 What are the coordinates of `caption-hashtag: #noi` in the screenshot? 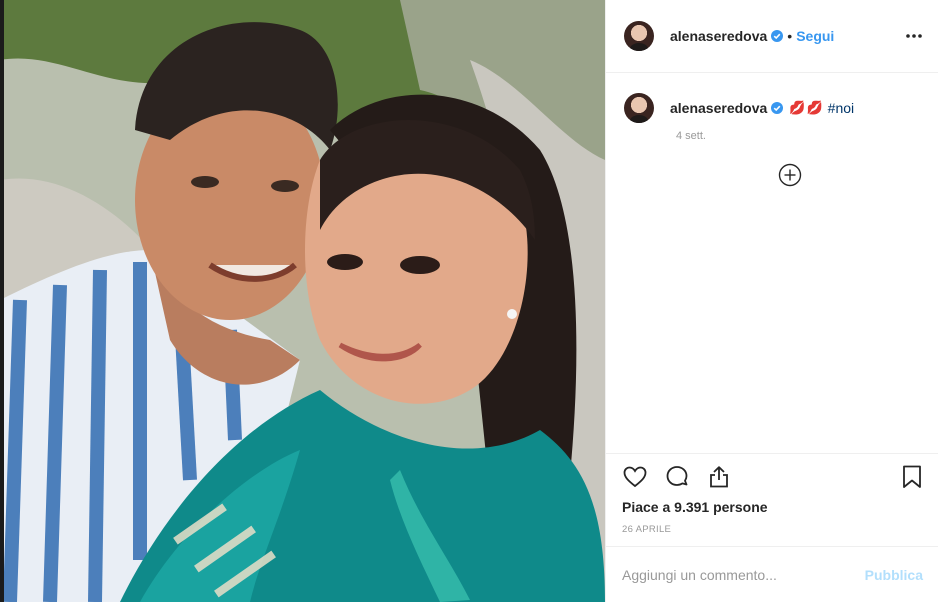 It's located at (841, 108).